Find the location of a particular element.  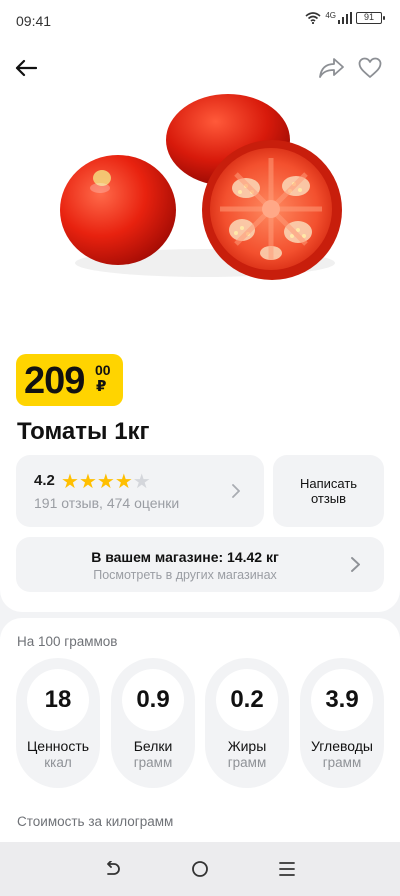

price-cents: 00 is located at coordinates (103, 370).